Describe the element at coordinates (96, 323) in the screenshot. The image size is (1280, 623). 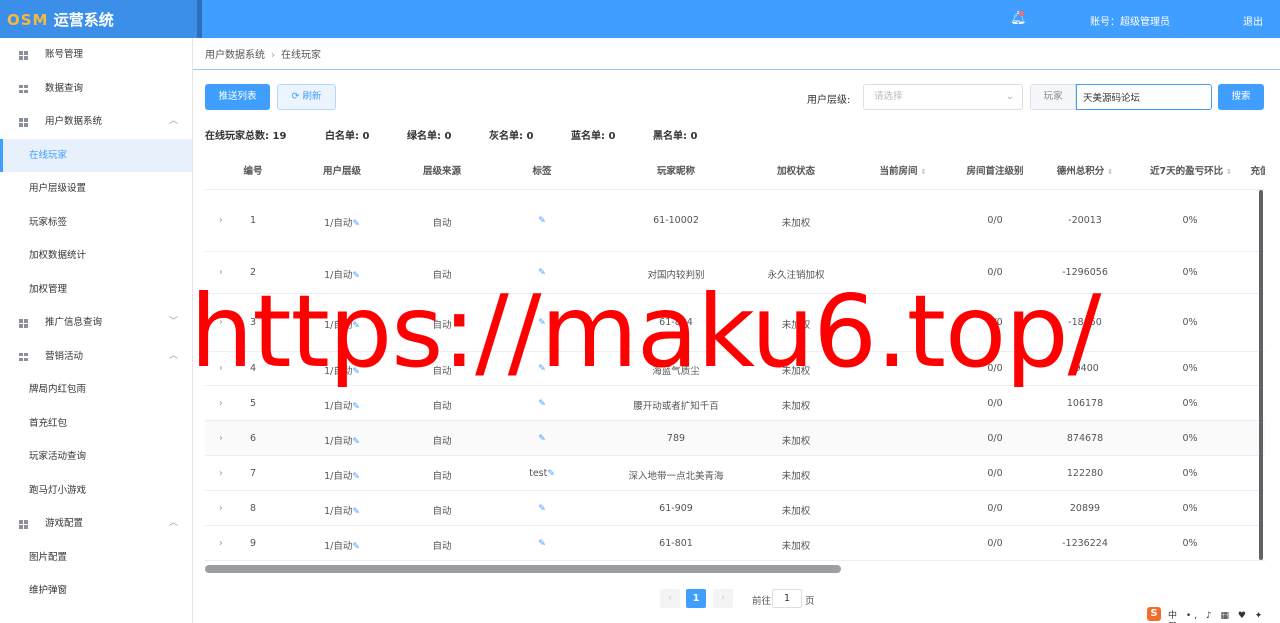
I see `sidebar-item: 推广信息查询 ﹀` at that location.